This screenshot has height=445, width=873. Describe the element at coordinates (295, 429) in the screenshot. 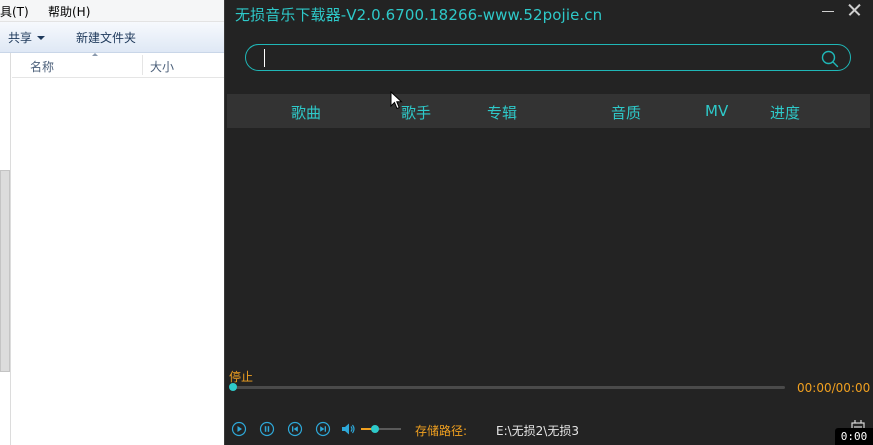

I see `previous-track-icon` at that location.